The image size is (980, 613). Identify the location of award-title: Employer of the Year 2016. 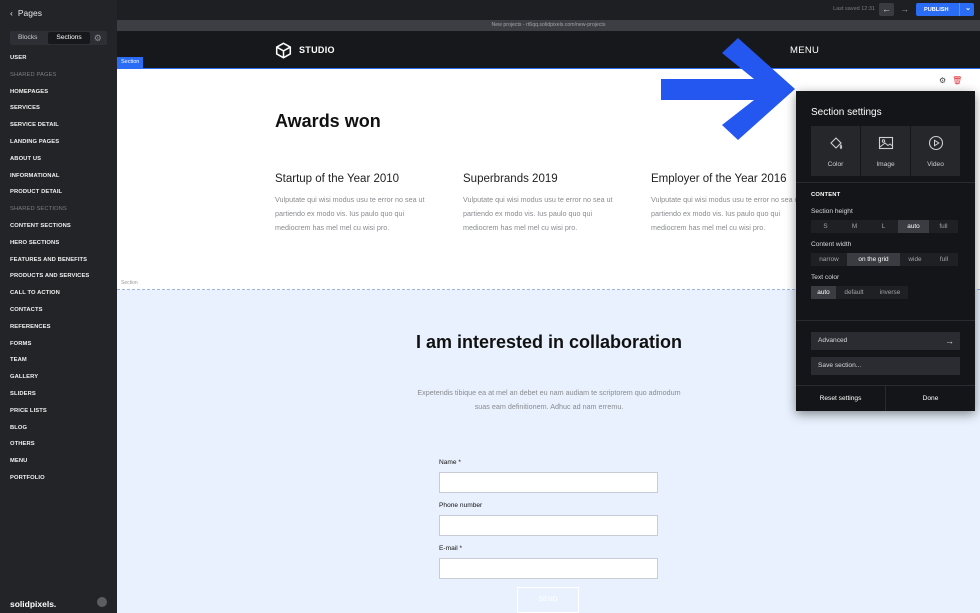
(719, 179).